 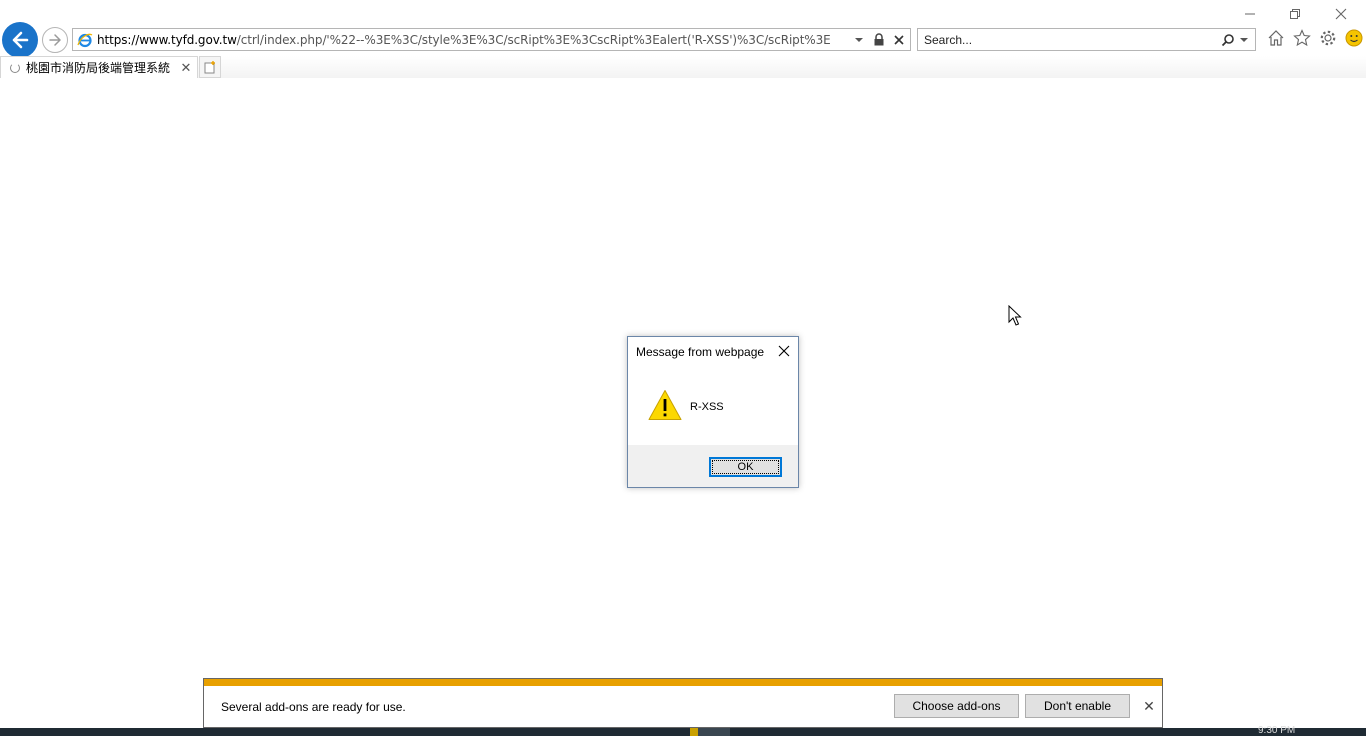 I want to click on notification-accent, so click(x=683, y=682).